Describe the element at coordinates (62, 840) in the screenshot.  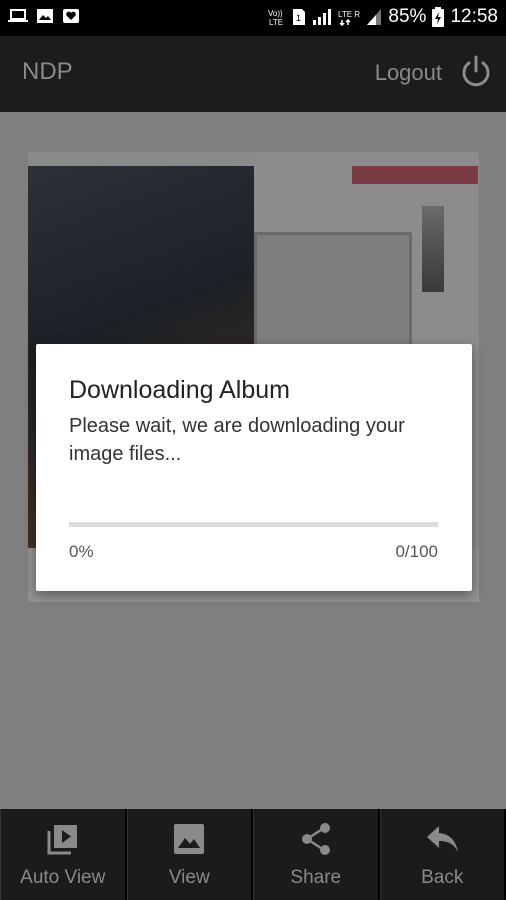
I see `auto-view-icon` at that location.